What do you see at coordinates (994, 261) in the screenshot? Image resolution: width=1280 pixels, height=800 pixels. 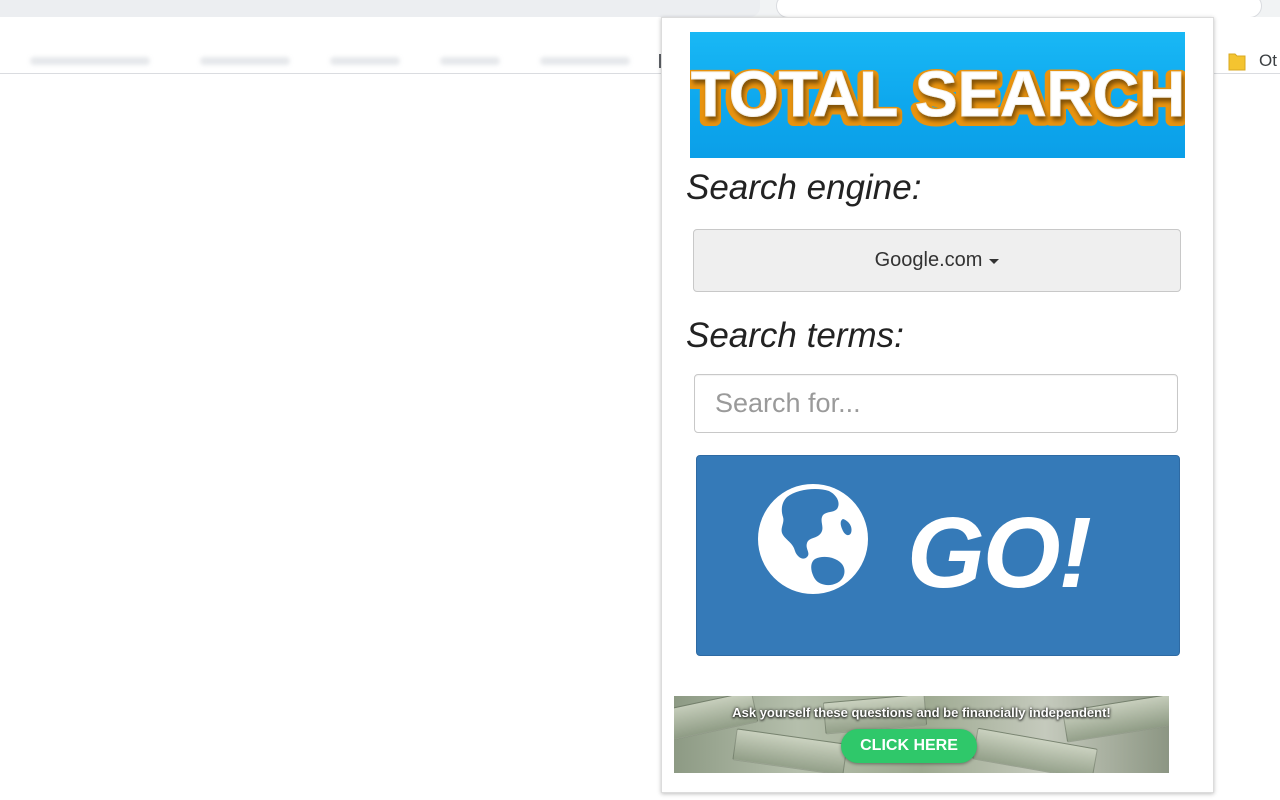 I see `caret-down-icon` at bounding box center [994, 261].